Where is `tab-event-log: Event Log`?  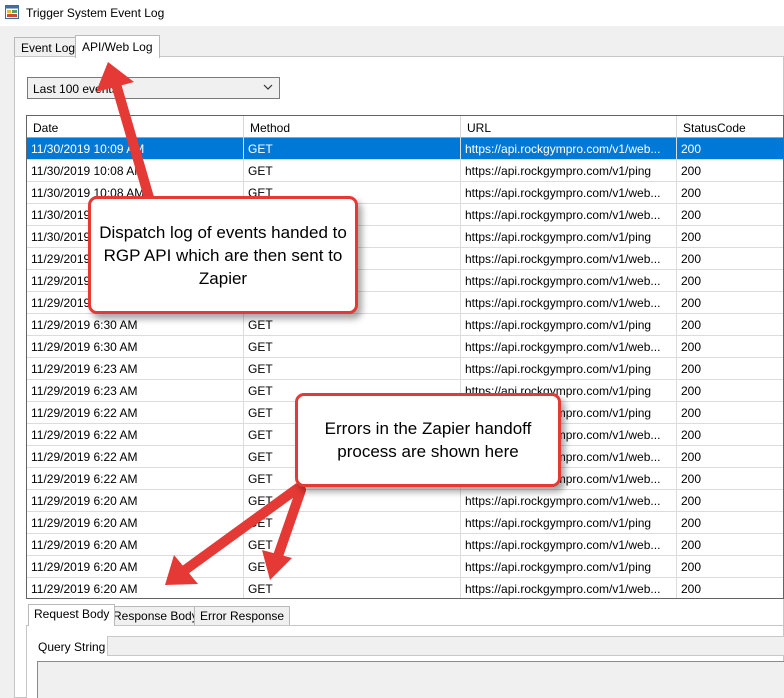 tab-event-log: Event Log is located at coordinates (48, 47).